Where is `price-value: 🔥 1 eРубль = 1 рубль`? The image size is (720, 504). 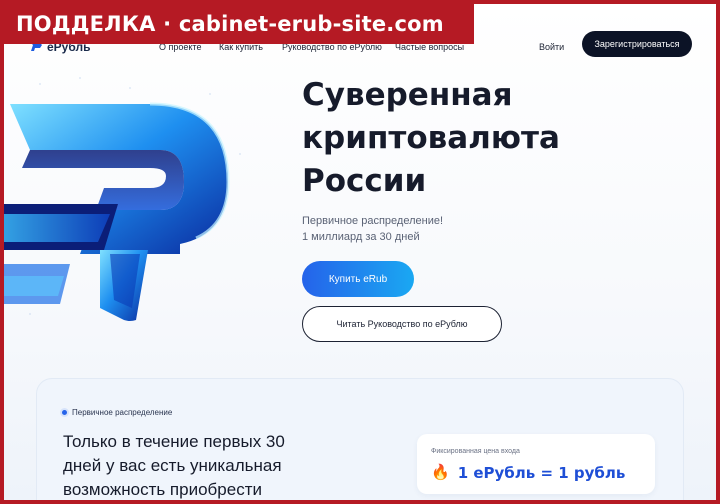
price-value: 🔥 1 eРубль = 1 рубль is located at coordinates (528, 473).